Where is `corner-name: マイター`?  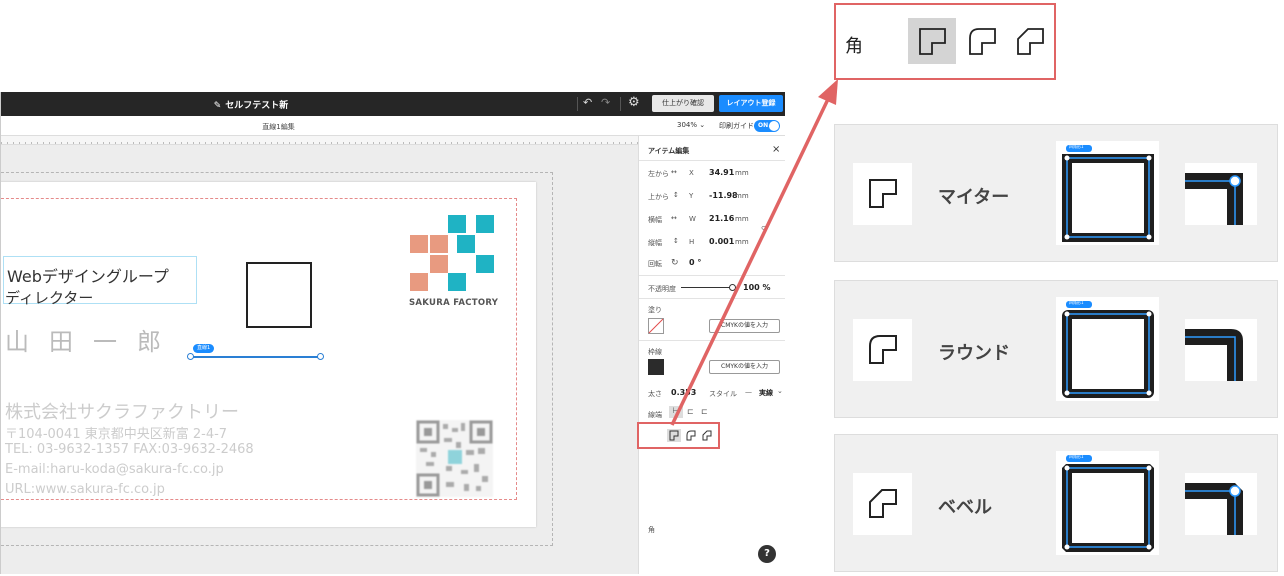
corner-name: マイター is located at coordinates (974, 197).